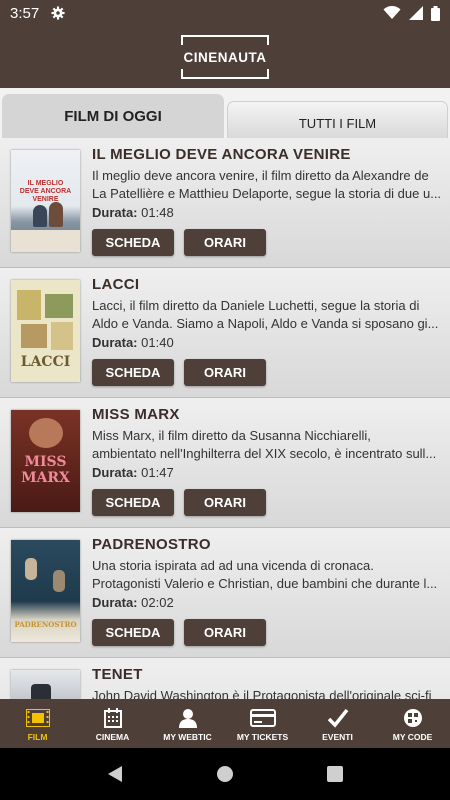  Describe the element at coordinates (262, 737) in the screenshot. I see `nav-label: MY TICKETS` at that location.